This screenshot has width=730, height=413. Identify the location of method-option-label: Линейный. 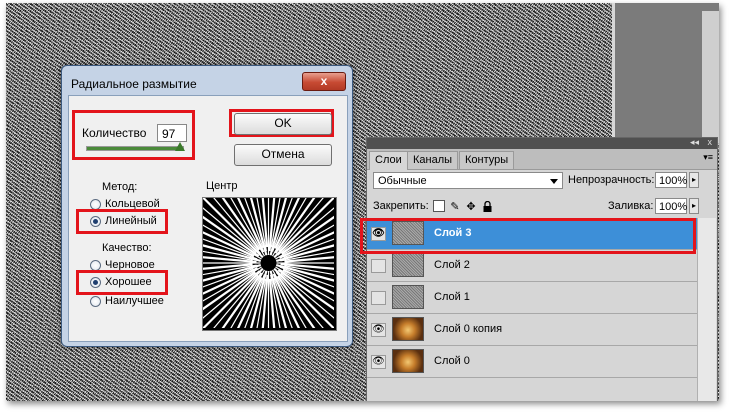
(131, 221).